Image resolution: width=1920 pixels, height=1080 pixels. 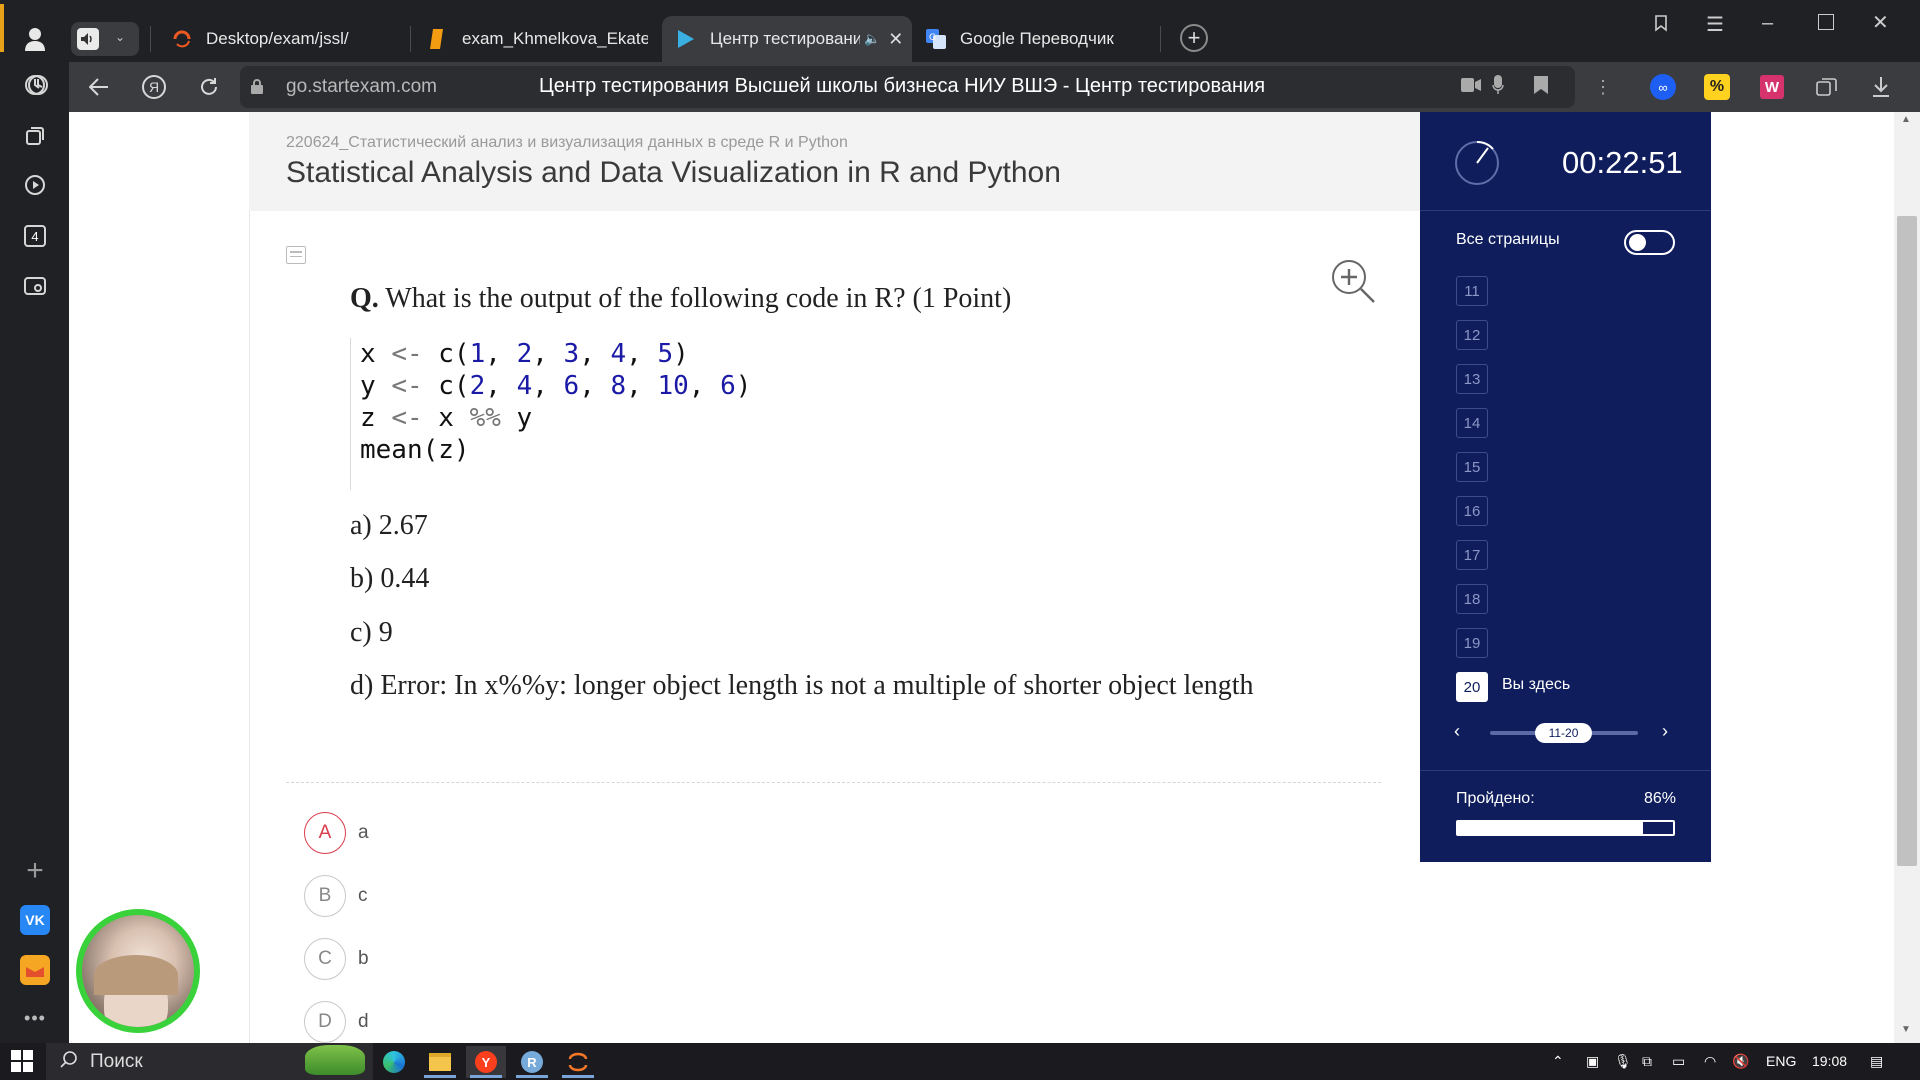 I want to click on tabs-panel-icon, so click(x=1662, y=24).